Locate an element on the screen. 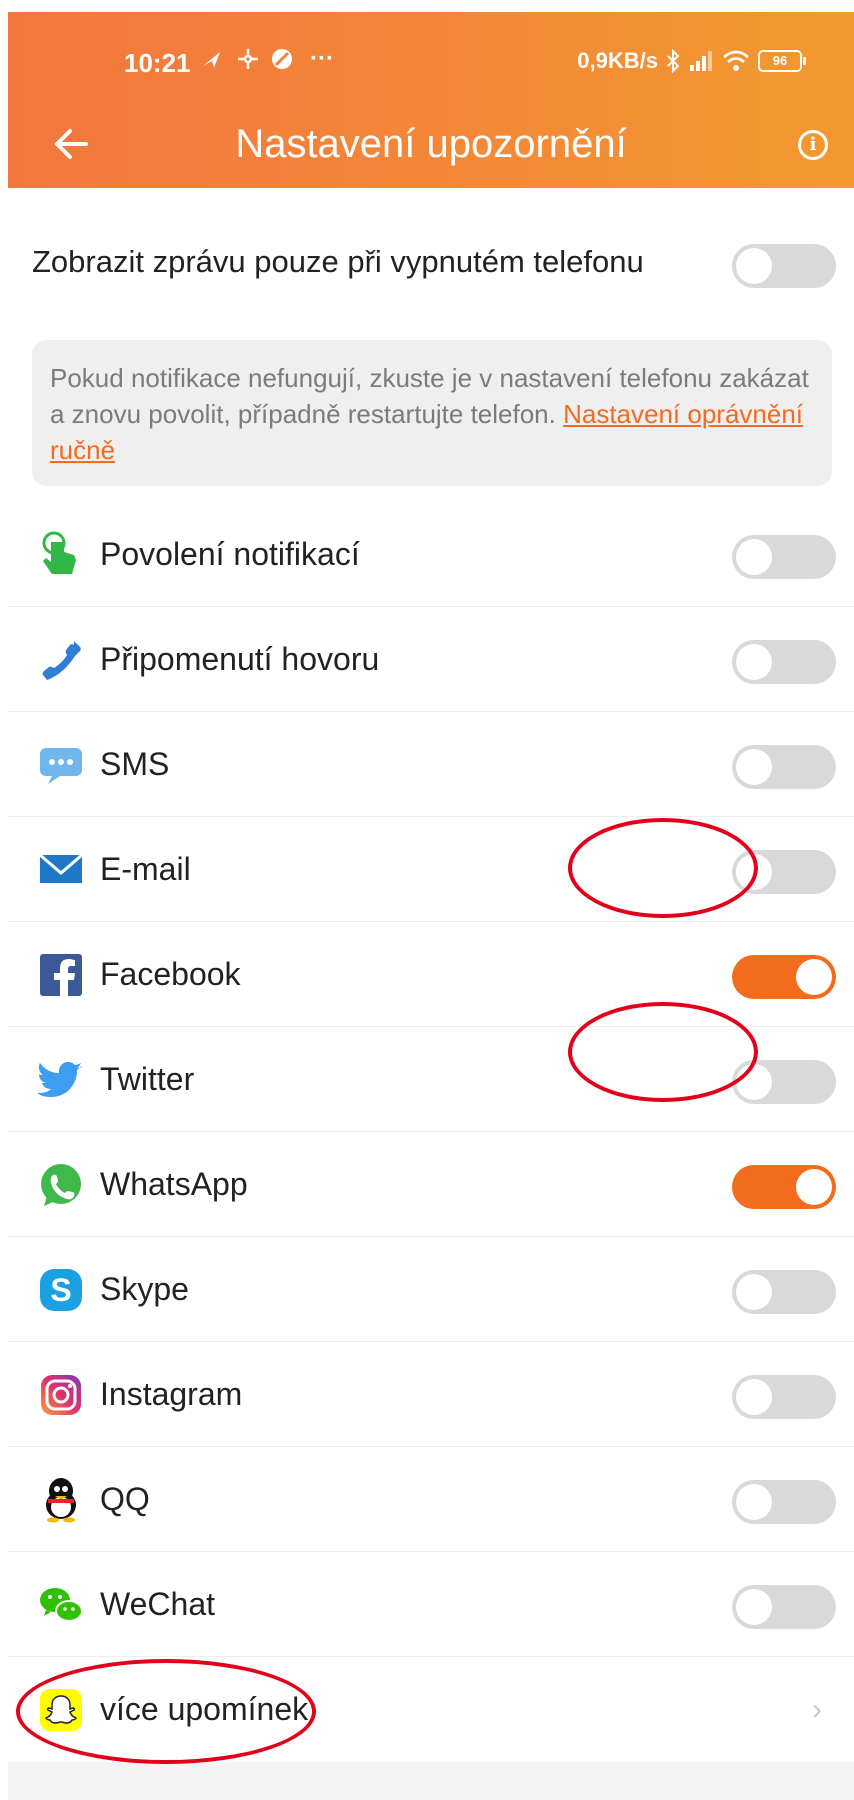 This screenshot has height=1800, width=854. status-right: 0,9KB/s 96 is located at coordinates (691, 61).